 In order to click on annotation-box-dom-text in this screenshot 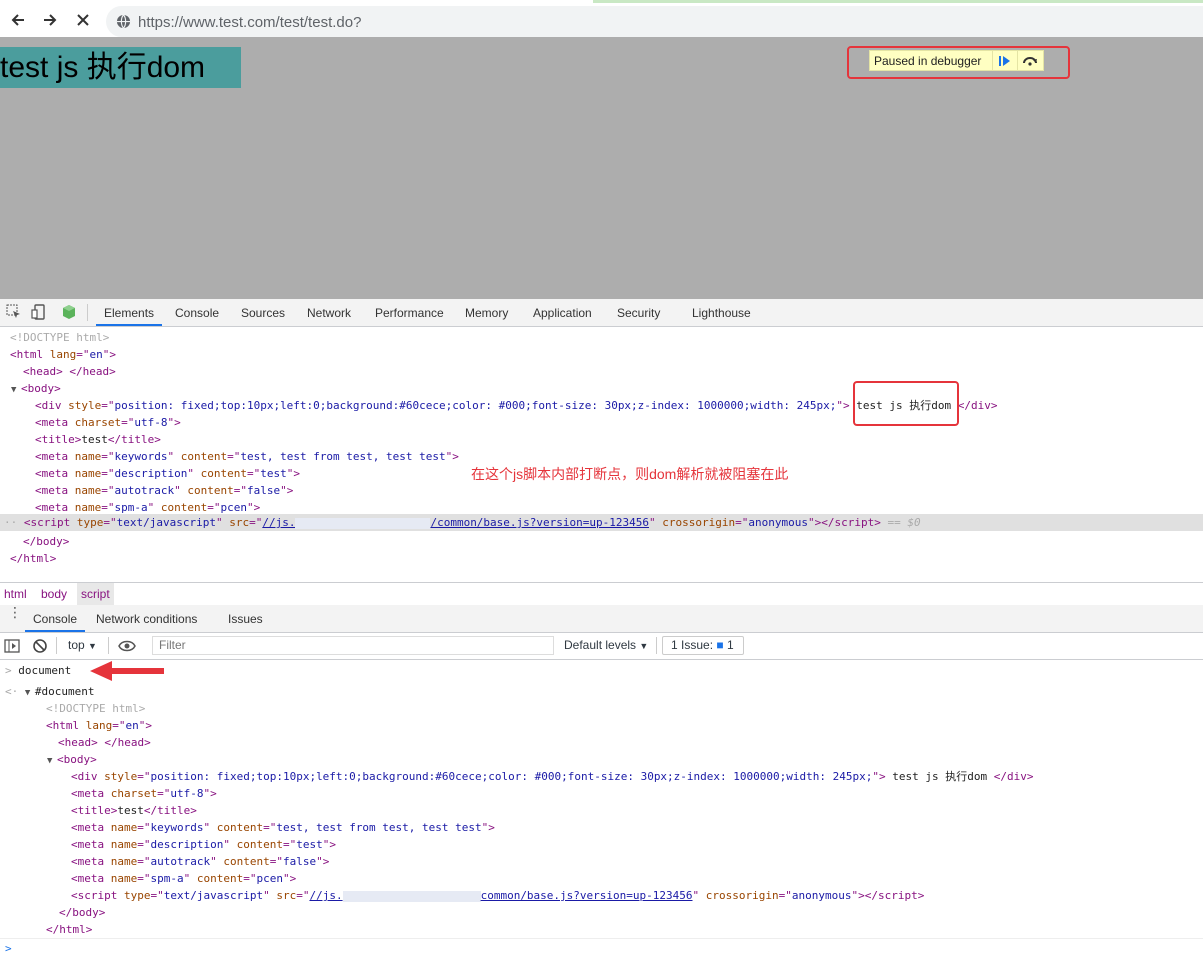, I will do `click(906, 403)`.